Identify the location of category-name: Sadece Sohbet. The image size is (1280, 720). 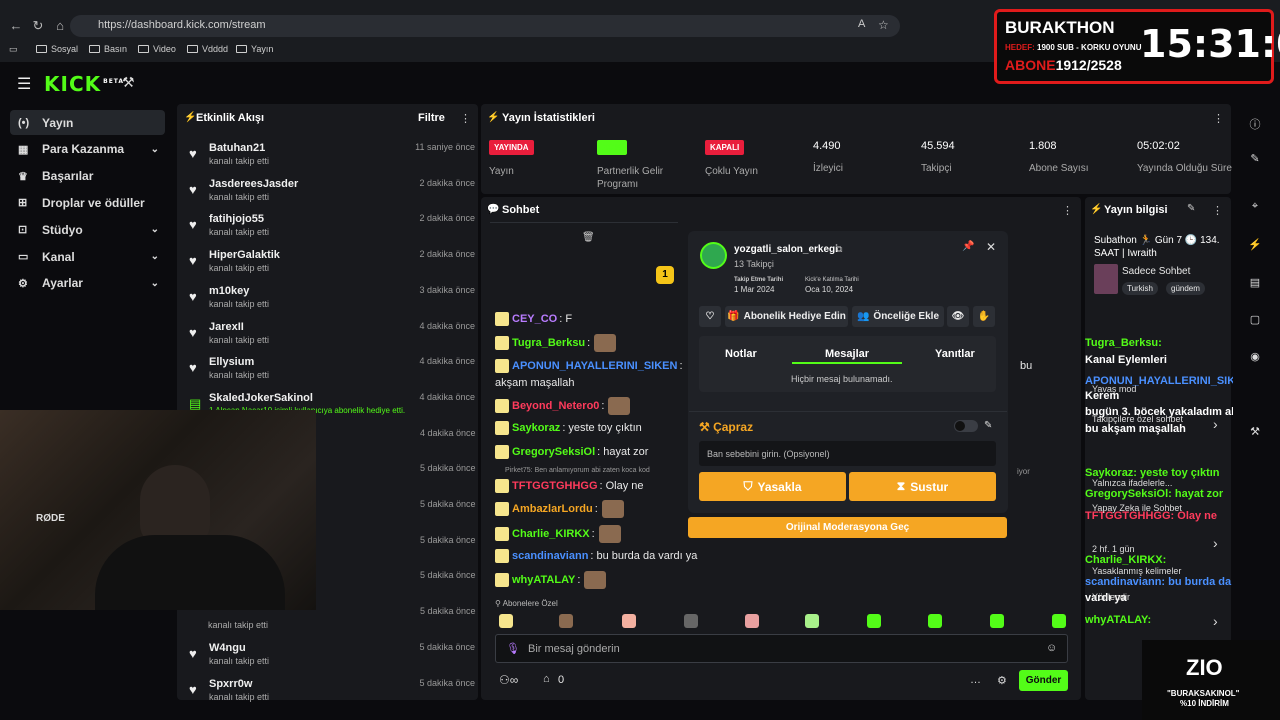
(1156, 271).